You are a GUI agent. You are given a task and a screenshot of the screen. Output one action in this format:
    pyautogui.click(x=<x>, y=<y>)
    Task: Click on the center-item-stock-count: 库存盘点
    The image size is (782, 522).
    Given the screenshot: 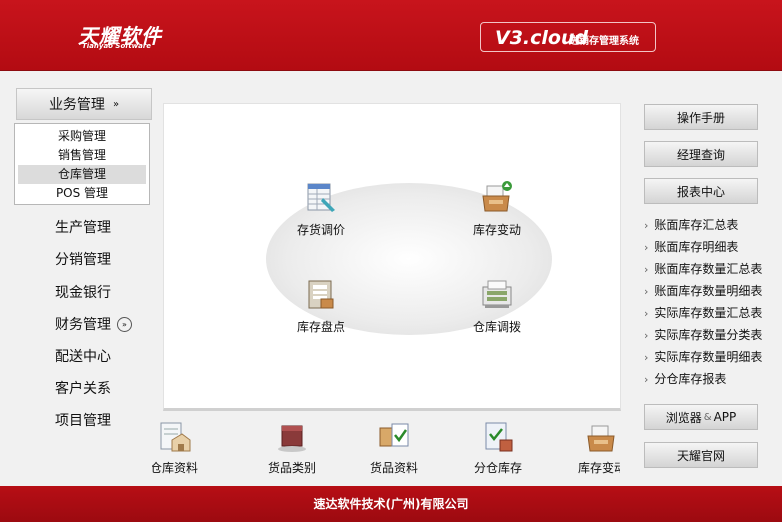 What is the action you would take?
    pyautogui.click(x=321, y=306)
    